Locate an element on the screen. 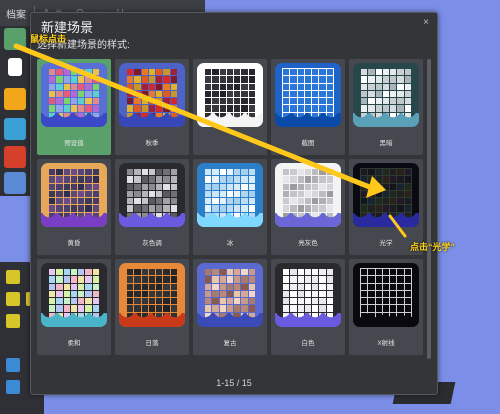 The width and height of the screenshot is (500, 414). scene-card: 灰色调 is located at coordinates (152, 207).